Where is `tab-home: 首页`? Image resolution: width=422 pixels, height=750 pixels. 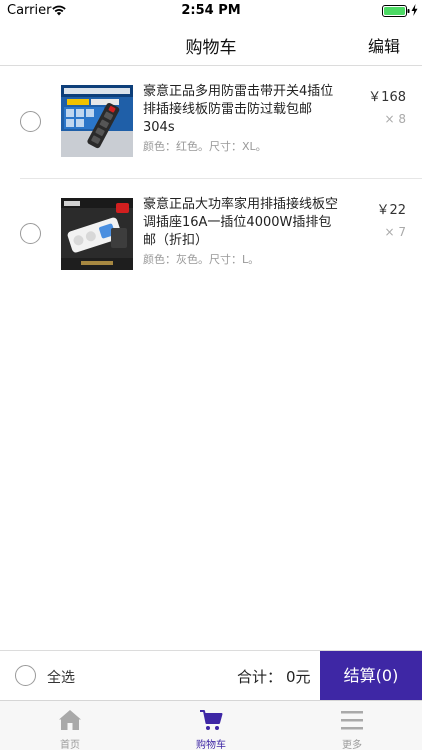
tab-home: 首页 is located at coordinates (70, 725).